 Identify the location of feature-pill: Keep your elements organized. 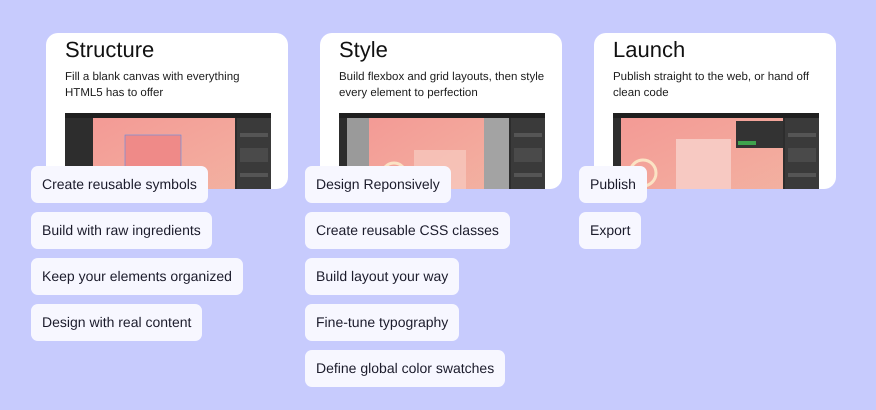
(137, 276).